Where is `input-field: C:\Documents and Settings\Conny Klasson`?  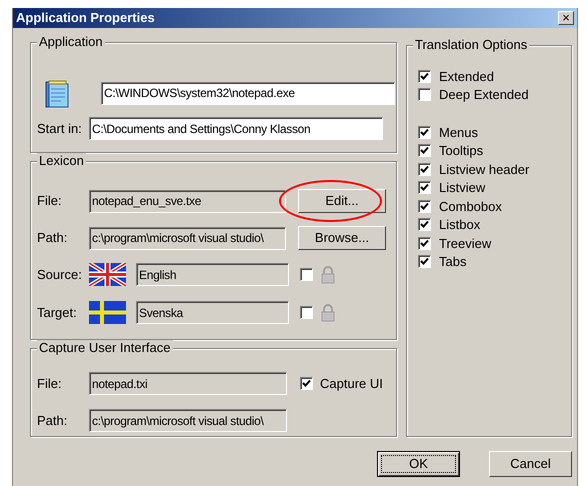 input-field: C:\Documents and Settings\Conny Klasson is located at coordinates (236, 128).